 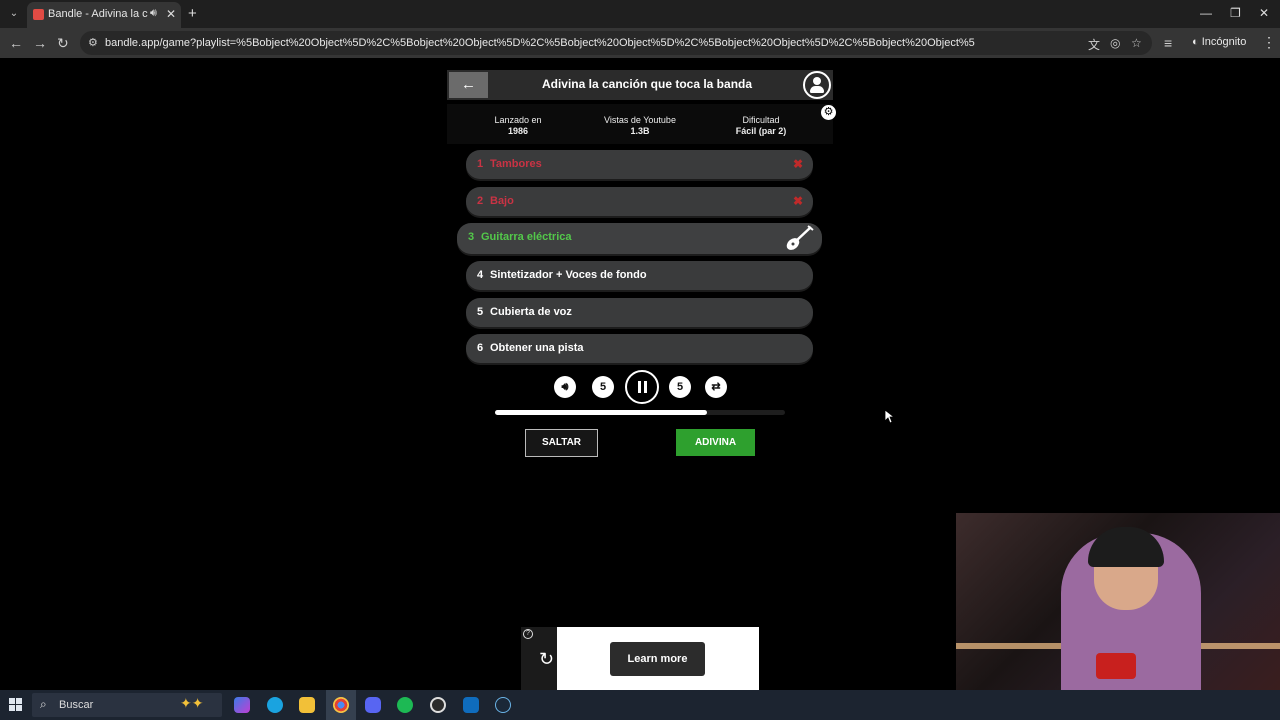 What do you see at coordinates (93, 42) in the screenshot?
I see `site-settings-icon: ⚙` at bounding box center [93, 42].